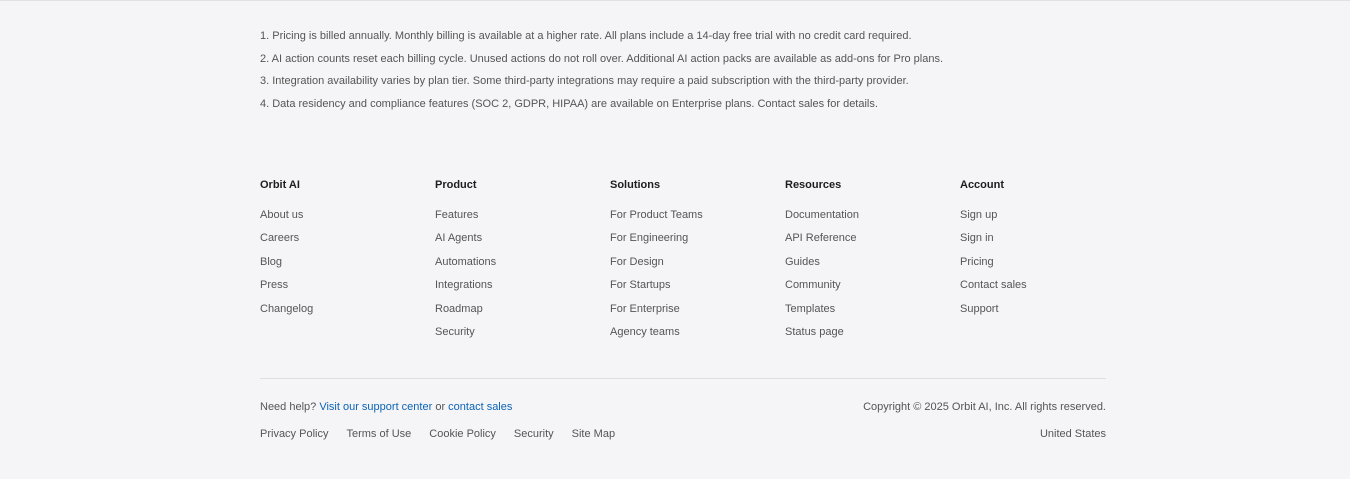 The image size is (1350, 479). What do you see at coordinates (522, 309) in the screenshot?
I see `footer-link-roadmap: Roadmap` at bounding box center [522, 309].